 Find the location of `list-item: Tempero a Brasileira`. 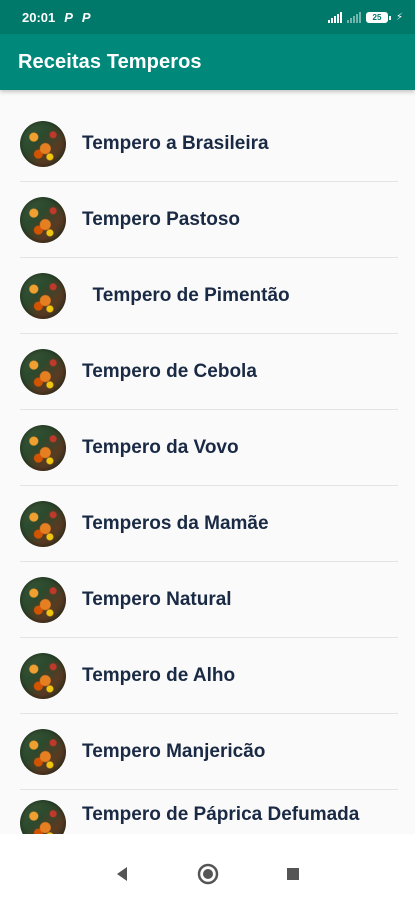

list-item: Tempero a Brasileira is located at coordinates (207, 144).